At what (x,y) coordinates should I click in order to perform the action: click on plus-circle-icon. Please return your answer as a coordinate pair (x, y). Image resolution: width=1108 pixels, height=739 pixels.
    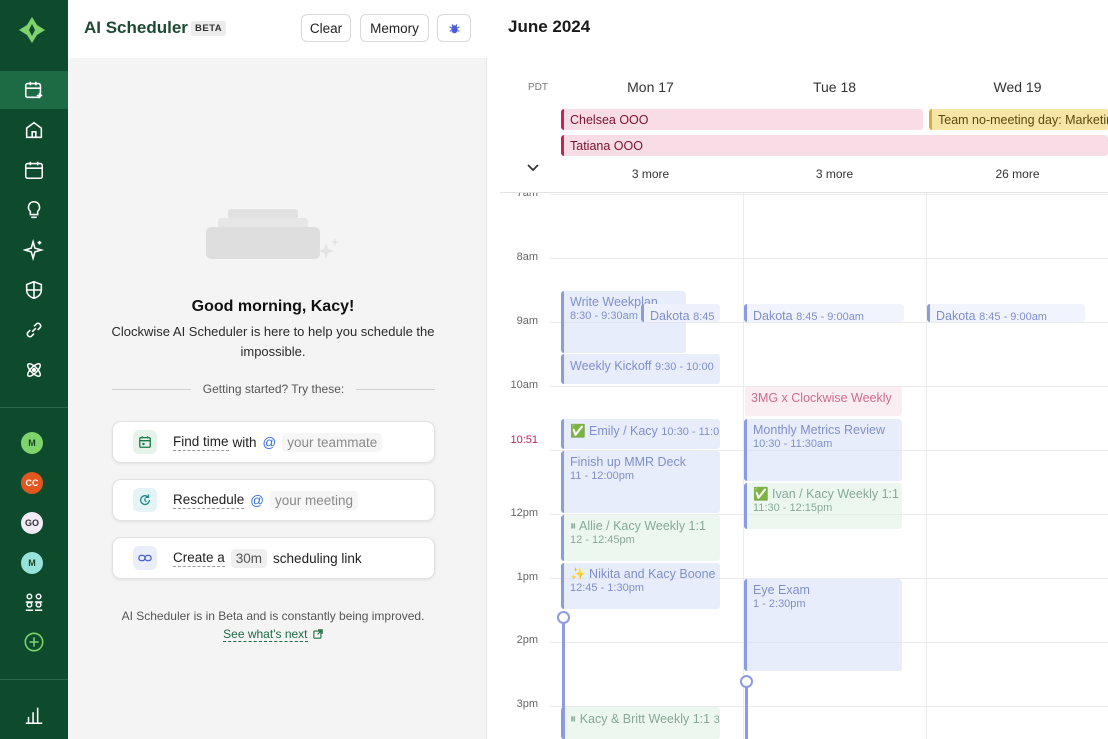
    Looking at the image, I should click on (34, 642).